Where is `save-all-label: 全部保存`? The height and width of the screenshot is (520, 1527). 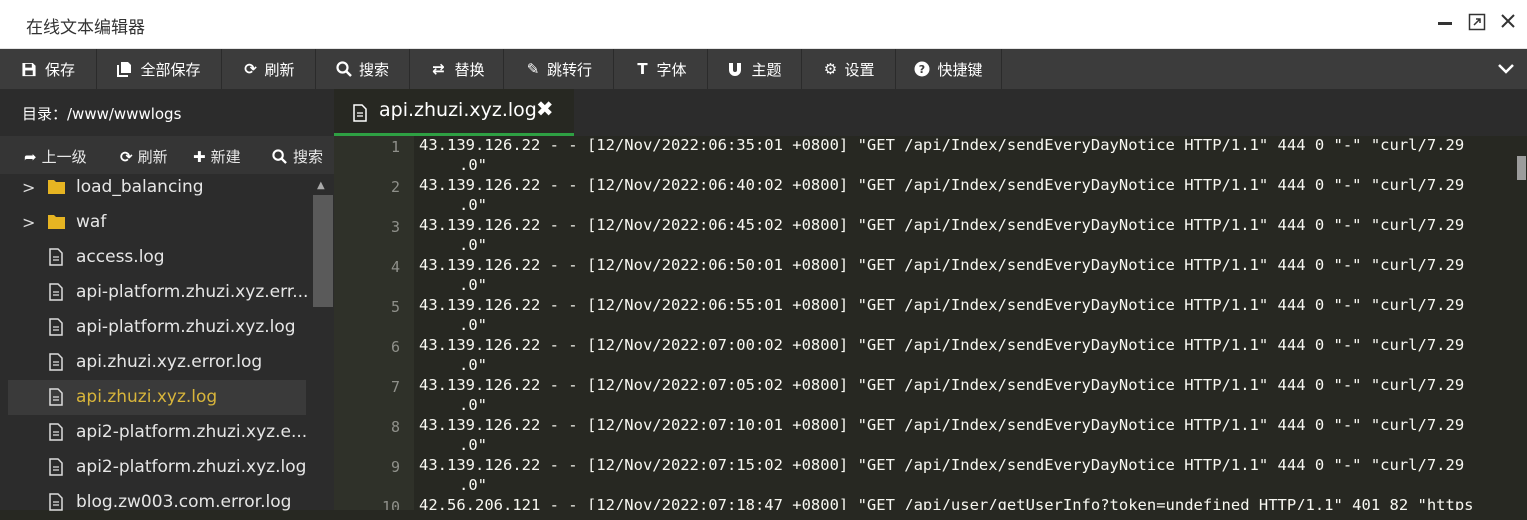 save-all-label: 全部保存 is located at coordinates (170, 69).